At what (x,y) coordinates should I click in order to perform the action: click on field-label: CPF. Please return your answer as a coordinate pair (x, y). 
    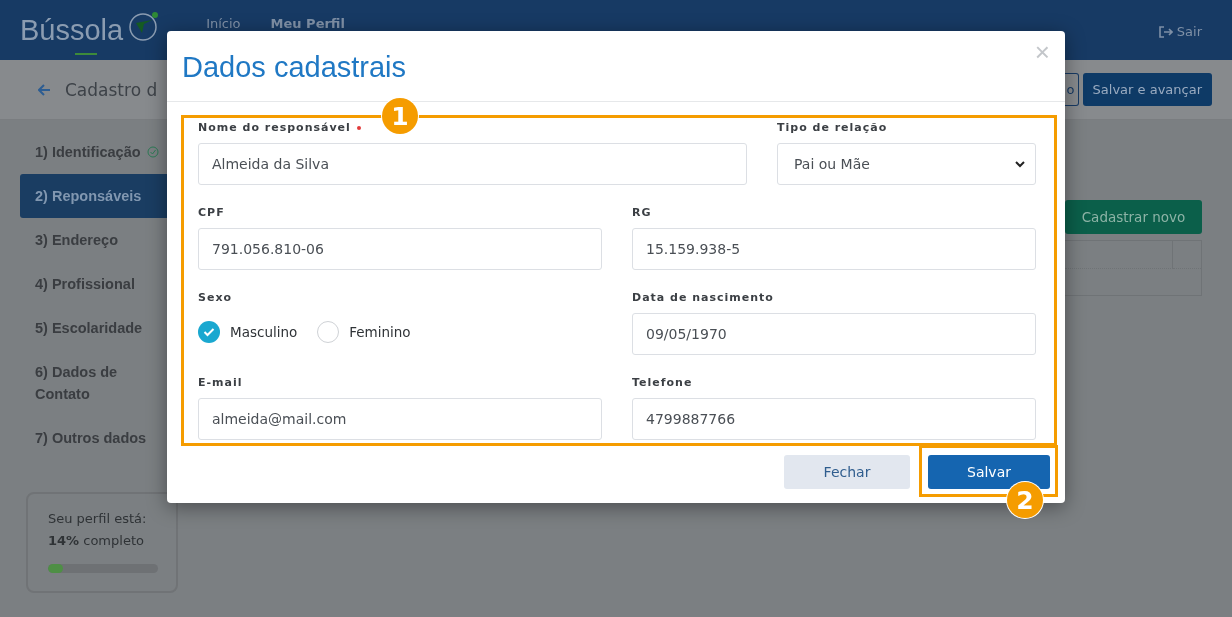
    Looking at the image, I should click on (211, 213).